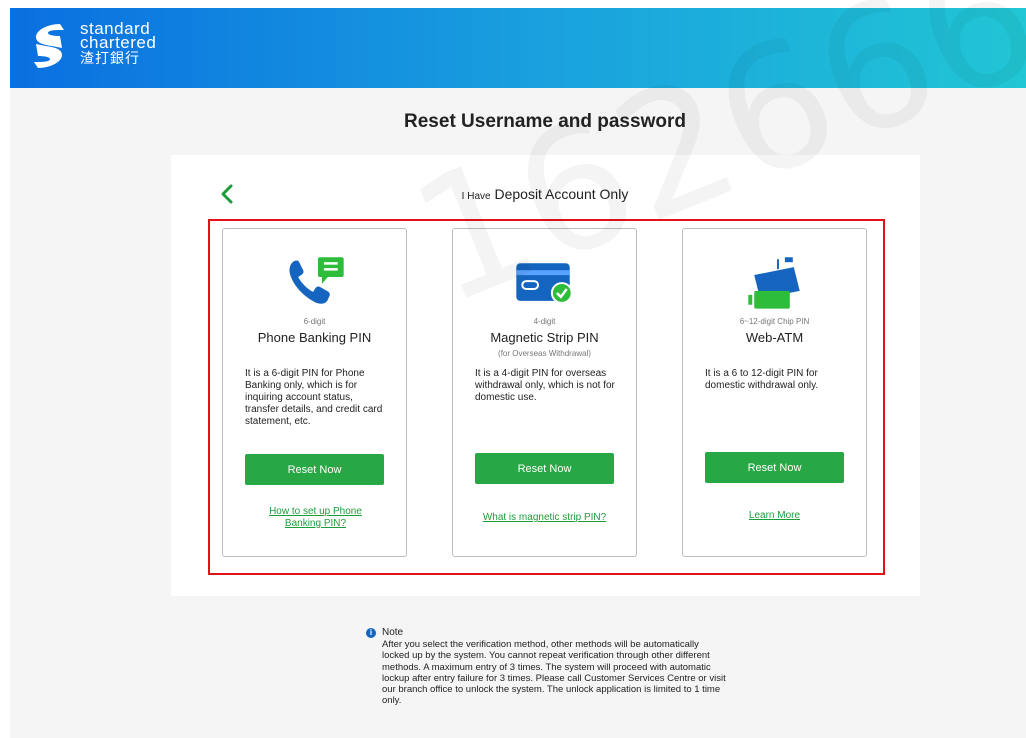  I want to click on note-title: Note, so click(393, 632).